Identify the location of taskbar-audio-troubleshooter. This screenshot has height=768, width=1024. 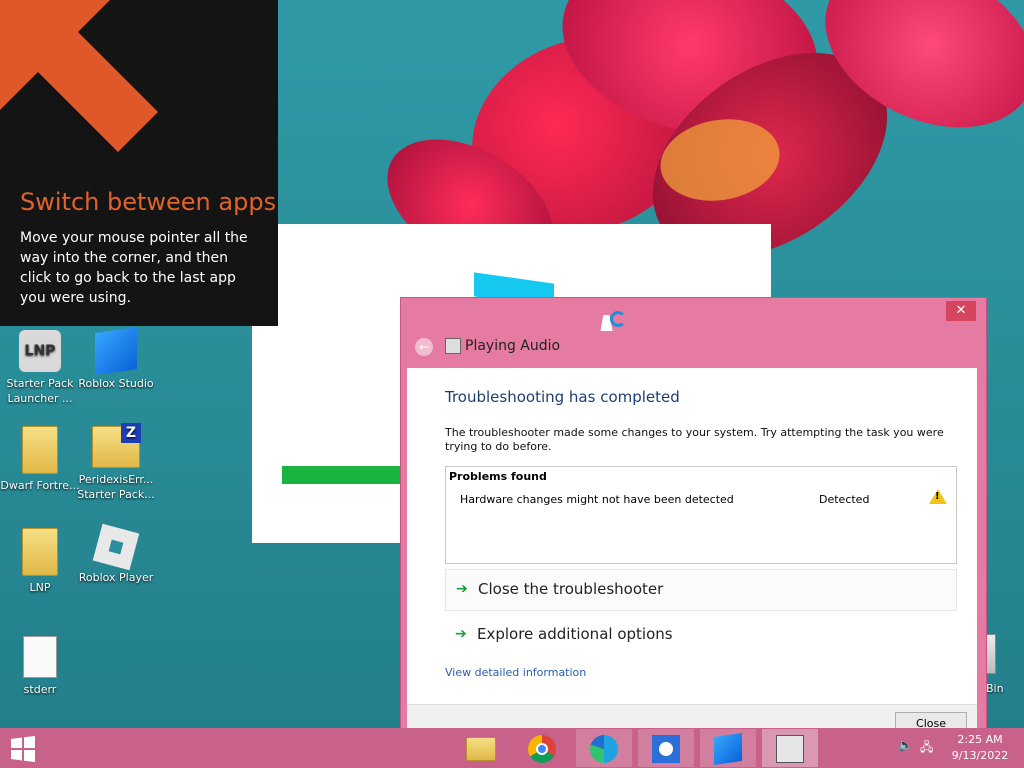
(790, 748).